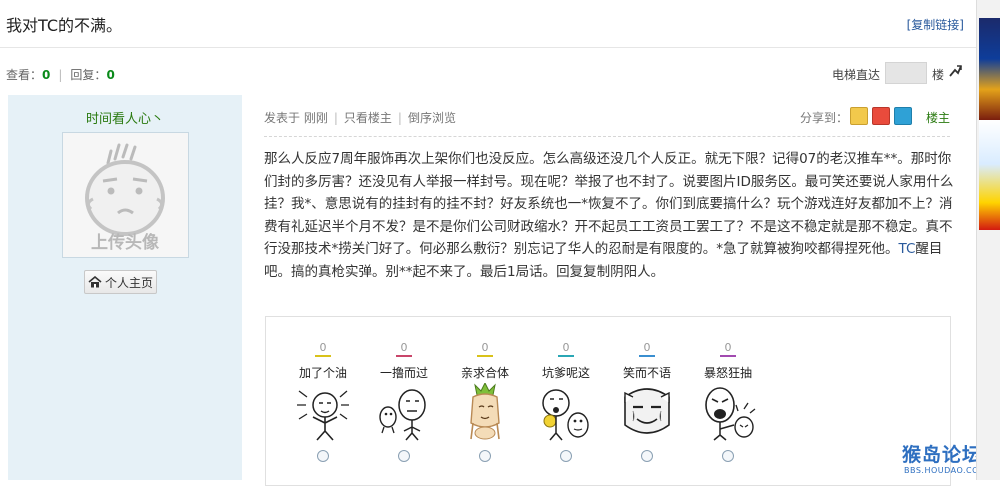  What do you see at coordinates (46, 75) in the screenshot?
I see `views-count: 0` at bounding box center [46, 75].